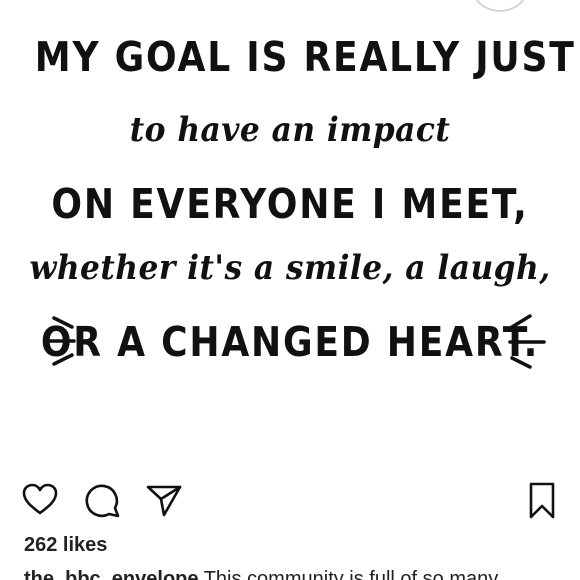 This screenshot has width=580, height=580. What do you see at coordinates (351, 574) in the screenshot?
I see `caption-text: This community is full of so many` at bounding box center [351, 574].